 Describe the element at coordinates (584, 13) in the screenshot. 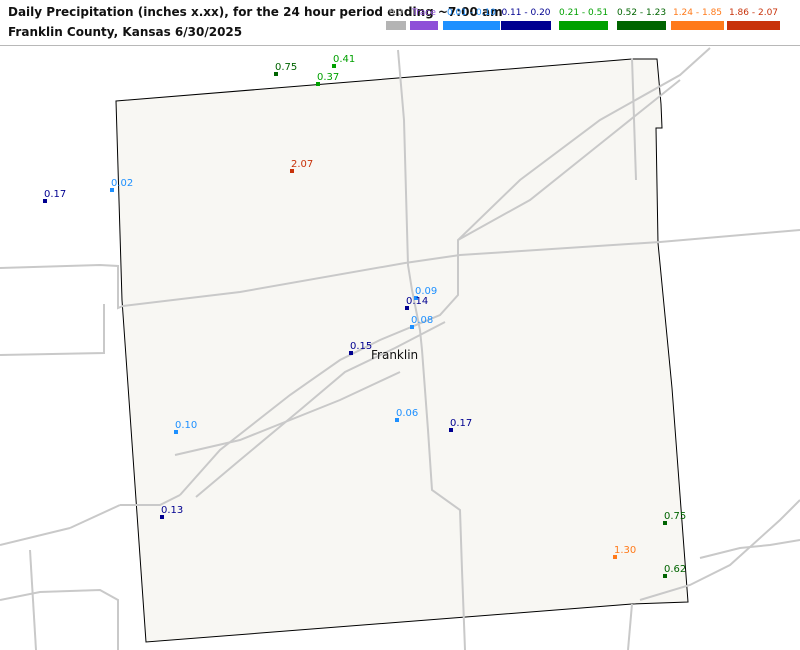

I see `legend-label: 0.21 - 0.51` at that location.